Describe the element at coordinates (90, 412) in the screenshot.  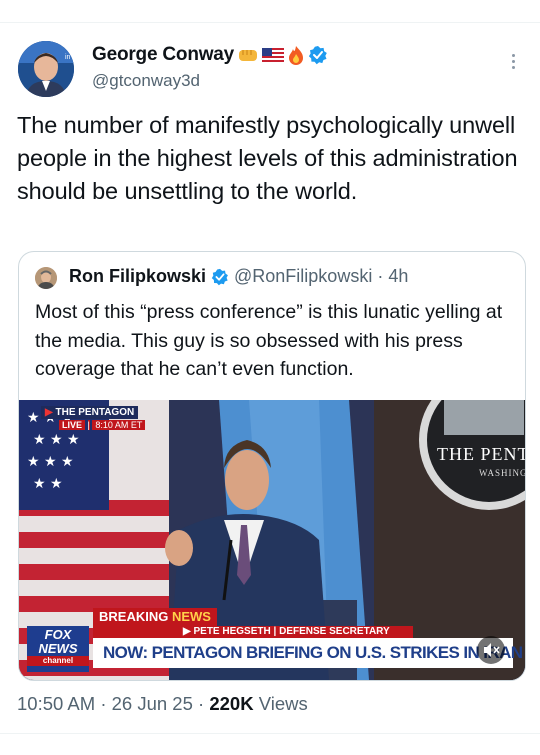
I see `source-tag: ▶ THE PENTAGON` at that location.